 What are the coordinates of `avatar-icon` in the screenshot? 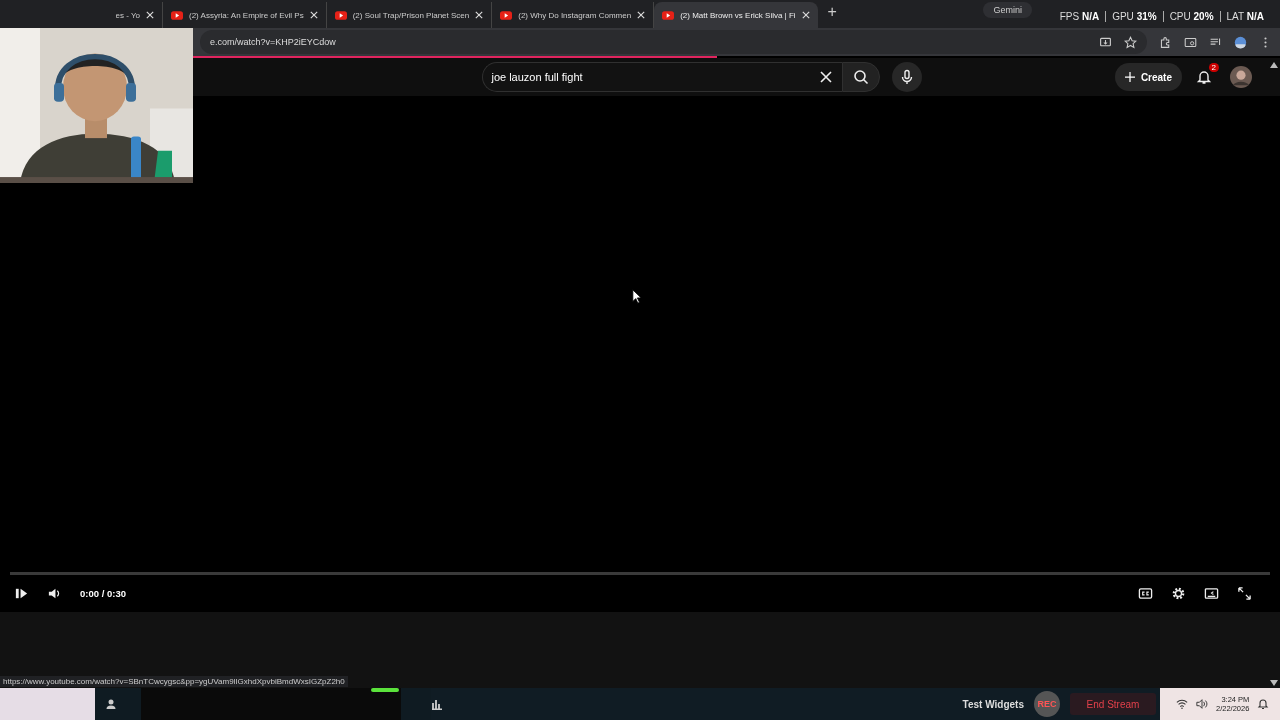 It's located at (1241, 77).